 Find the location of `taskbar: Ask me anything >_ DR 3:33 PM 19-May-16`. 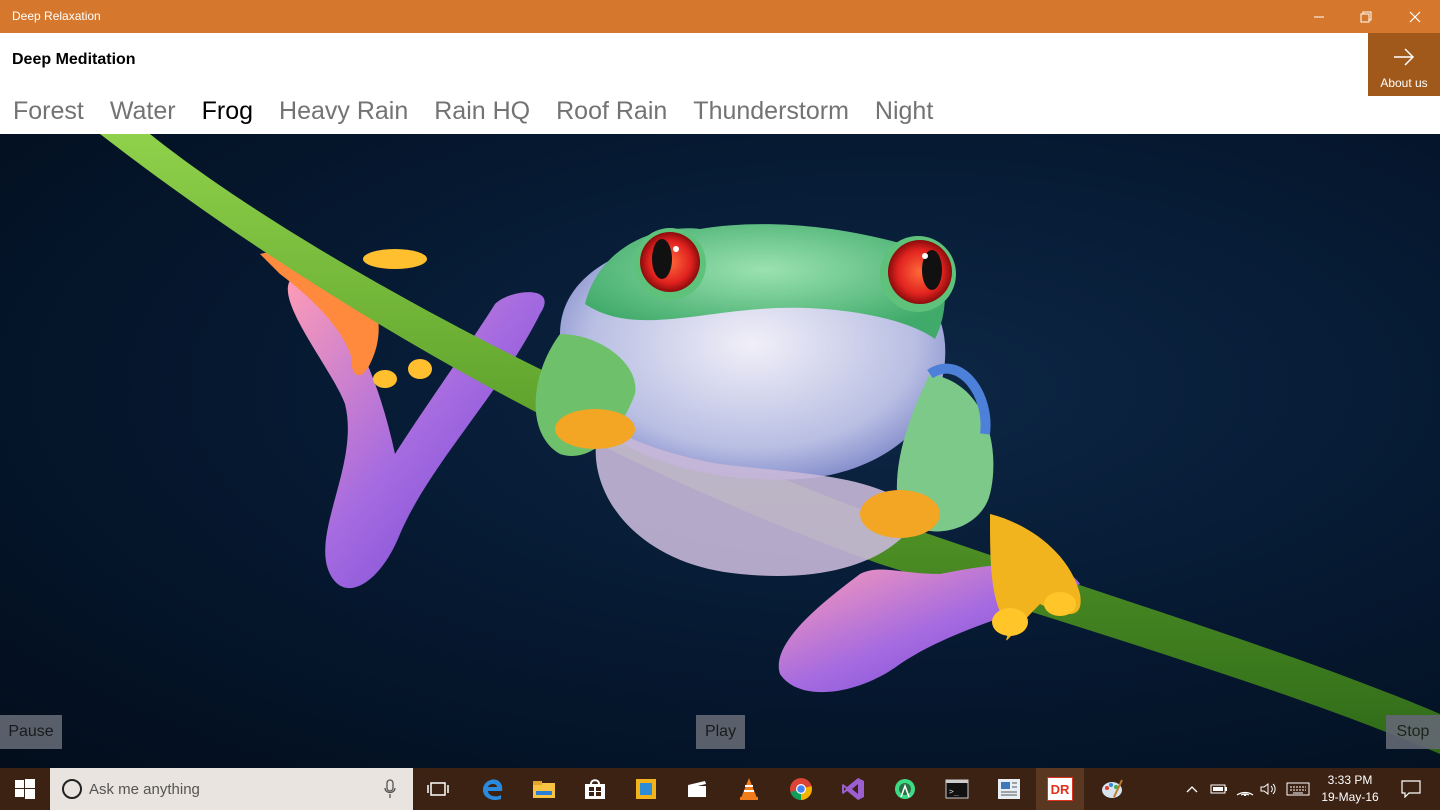

taskbar: Ask me anything >_ DR 3:33 PM 19-May-16 is located at coordinates (720, 789).